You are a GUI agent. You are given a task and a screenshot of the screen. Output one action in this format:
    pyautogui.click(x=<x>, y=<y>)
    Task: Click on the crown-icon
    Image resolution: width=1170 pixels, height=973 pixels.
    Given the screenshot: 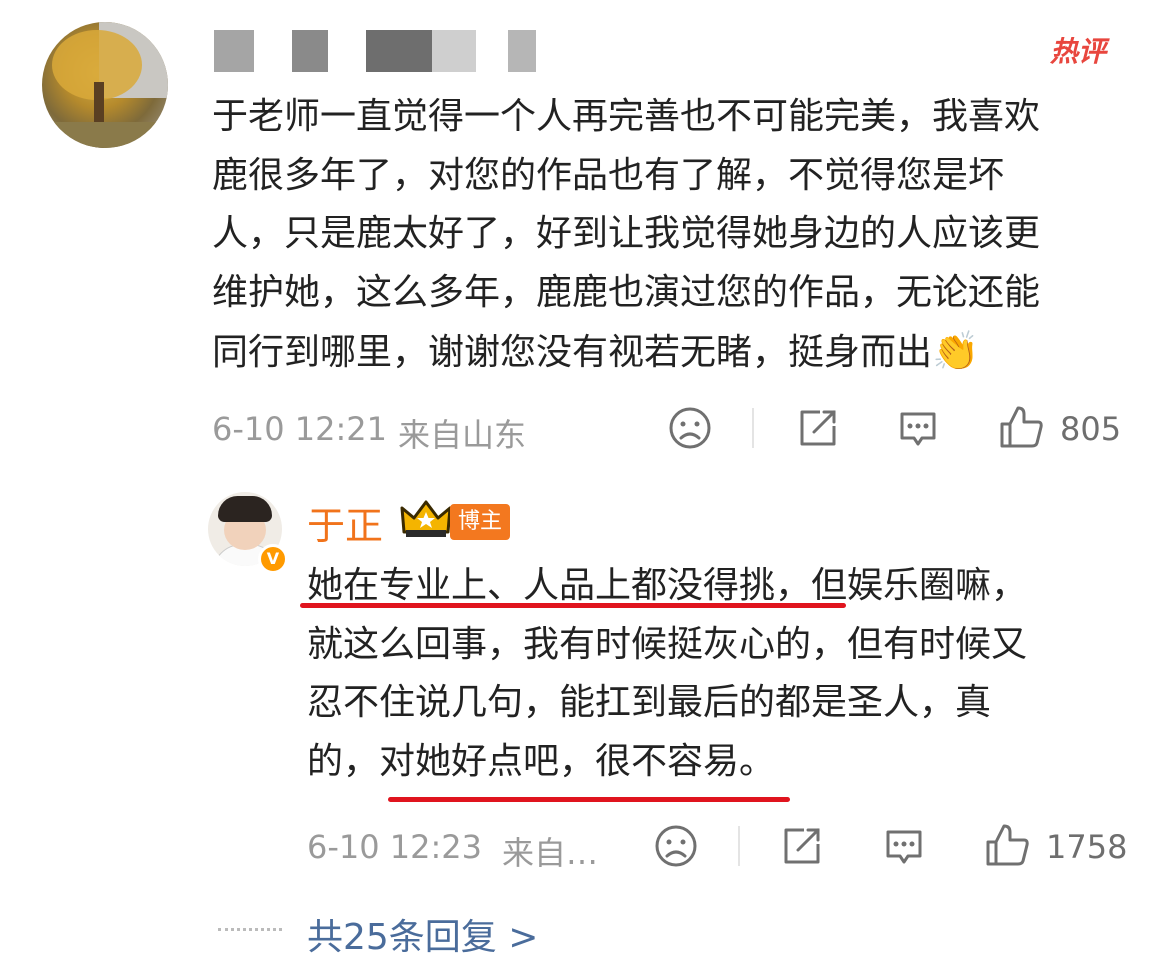 What is the action you would take?
    pyautogui.click(x=426, y=518)
    